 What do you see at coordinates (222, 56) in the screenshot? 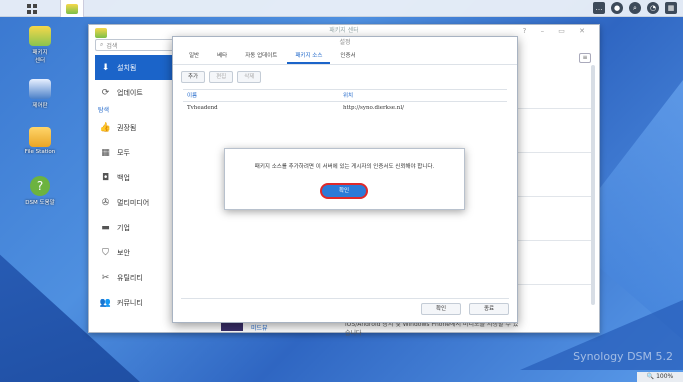
I see `tab-beta: 베타` at bounding box center [222, 56].